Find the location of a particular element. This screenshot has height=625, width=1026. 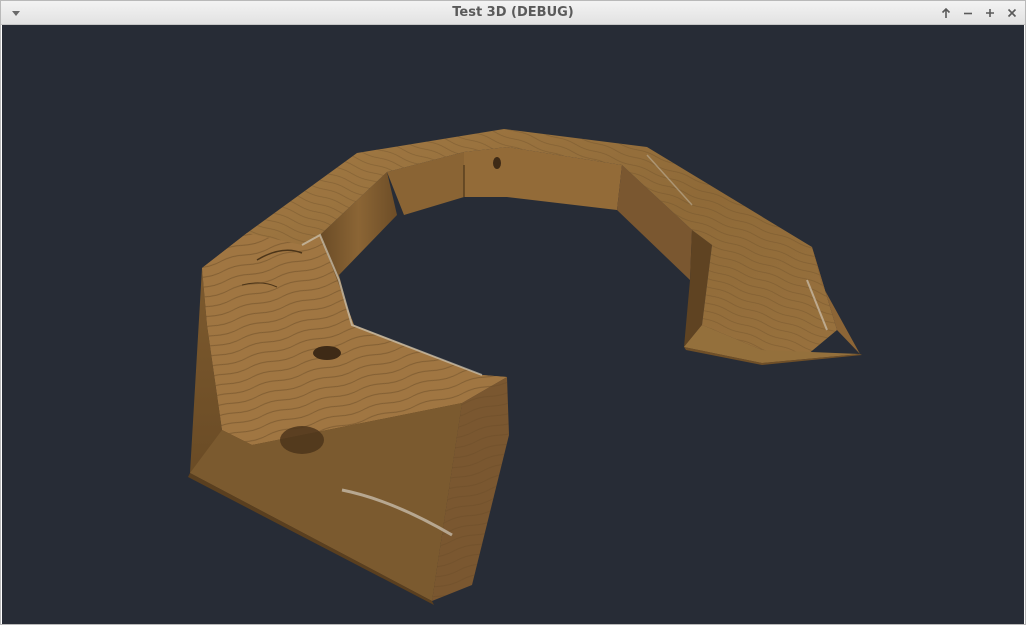

window-title: Test 3D (DEBUG) is located at coordinates (513, 12).